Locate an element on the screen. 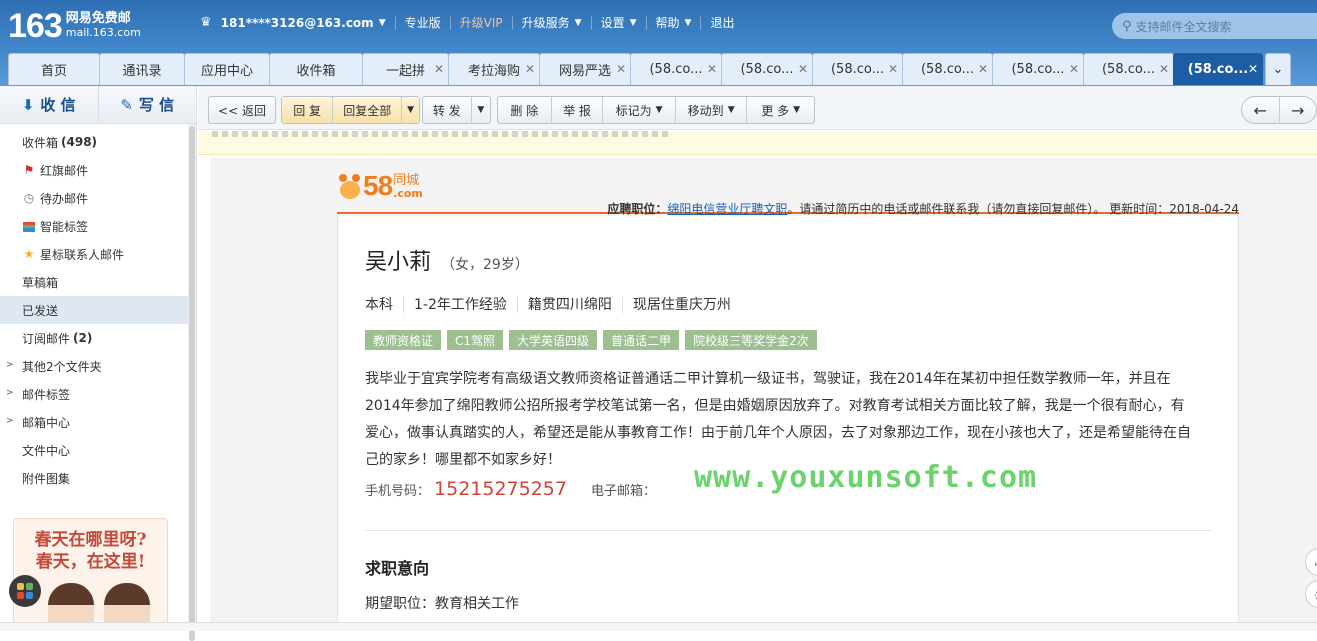 The image size is (1317, 641). folder-red-flag: ⚑ 红旗邮件 is located at coordinates (98, 170).